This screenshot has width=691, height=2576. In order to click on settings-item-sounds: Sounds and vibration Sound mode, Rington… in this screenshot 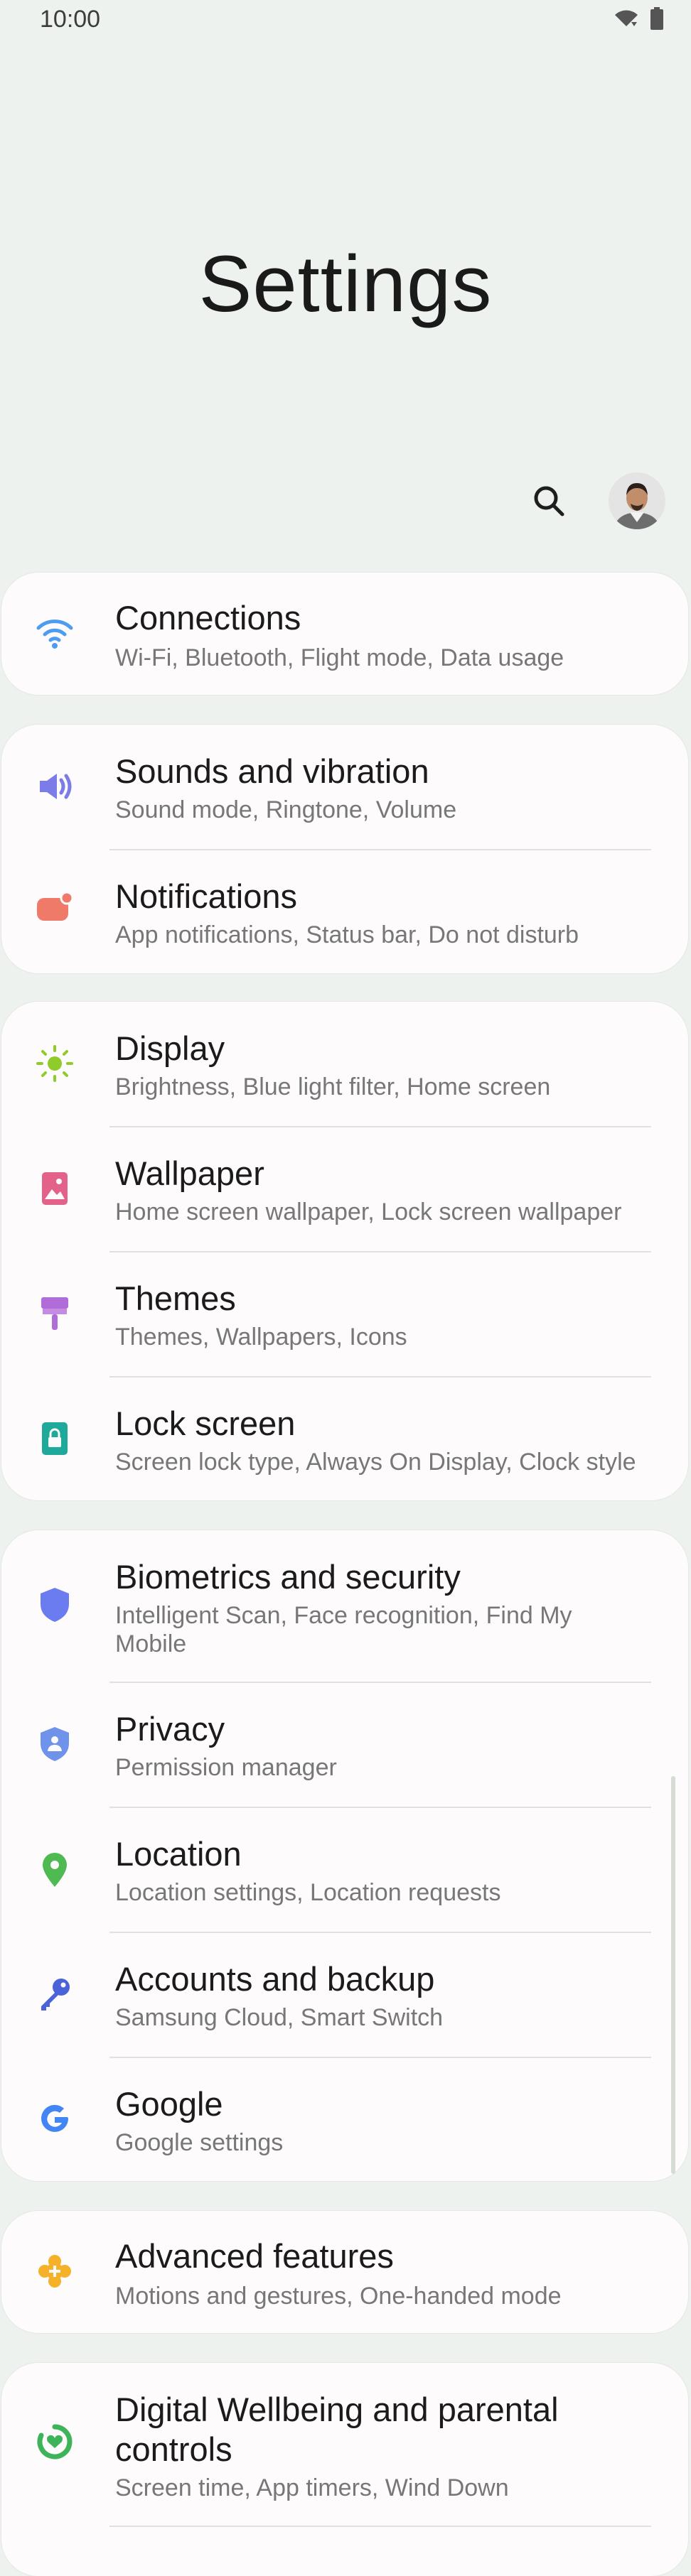, I will do `click(344, 787)`.